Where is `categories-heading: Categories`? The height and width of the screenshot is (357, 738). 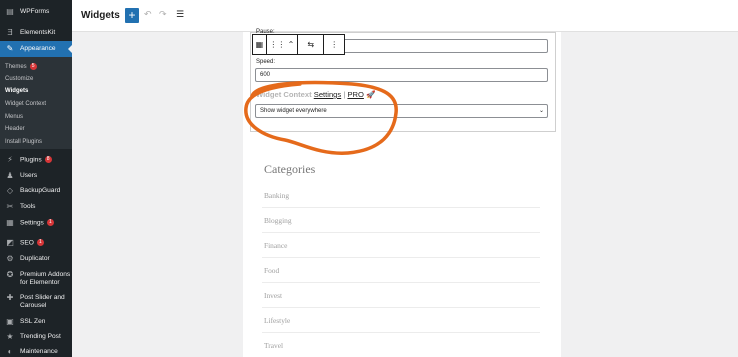 categories-heading: Categories is located at coordinates (290, 169).